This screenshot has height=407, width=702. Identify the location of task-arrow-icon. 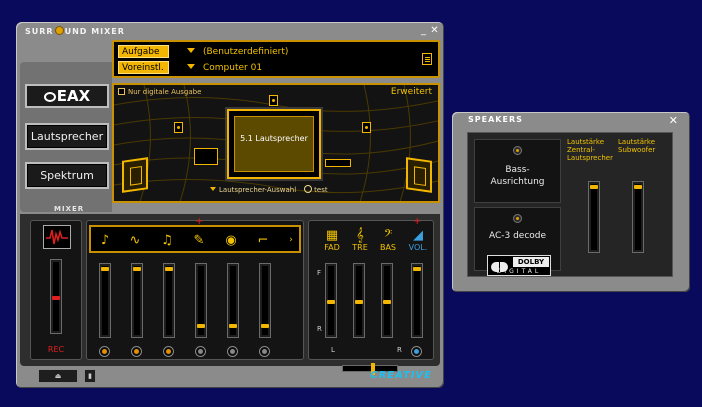
(191, 50).